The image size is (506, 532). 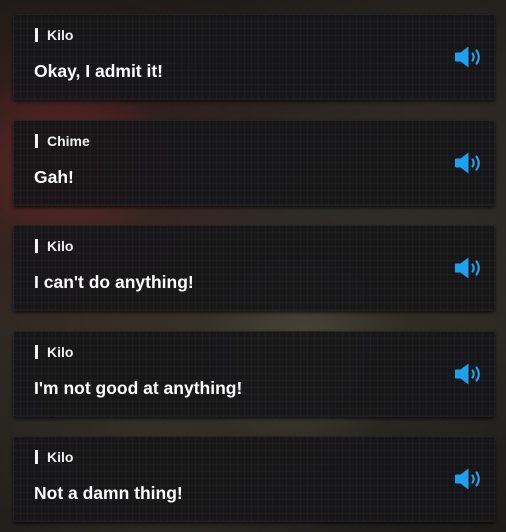 I want to click on speaker-name: Chime, so click(x=68, y=140).